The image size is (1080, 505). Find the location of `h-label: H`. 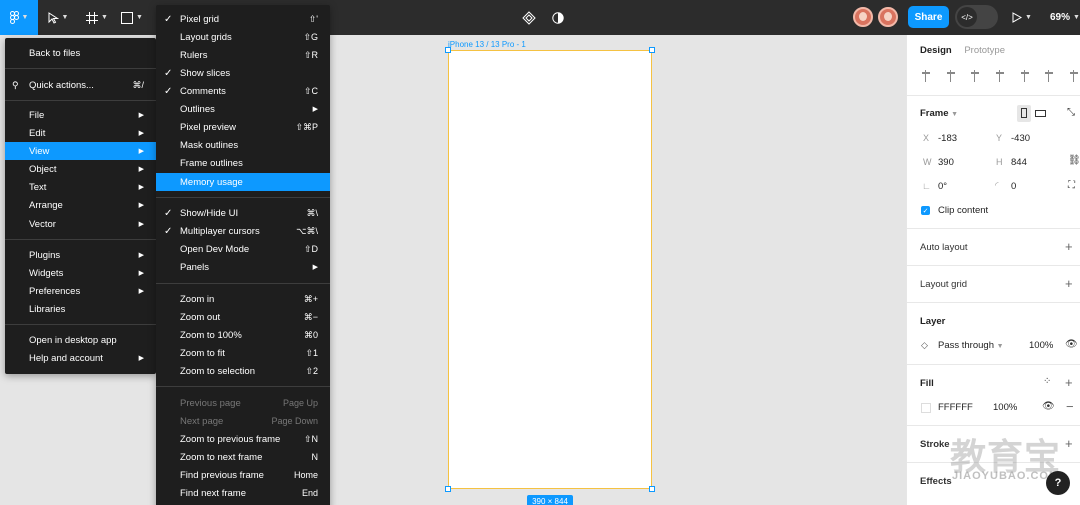

h-label: H is located at coordinates (999, 162).